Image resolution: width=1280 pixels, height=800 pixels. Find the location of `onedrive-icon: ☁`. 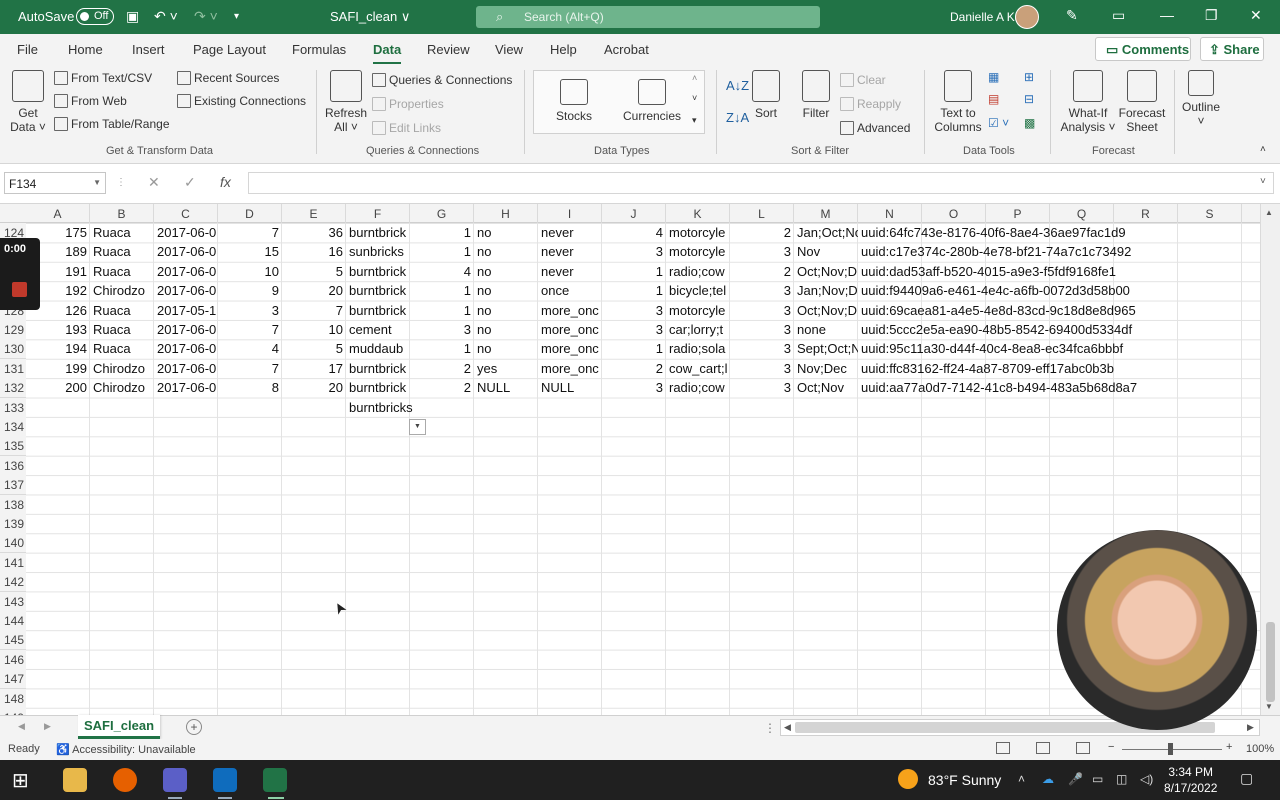

onedrive-icon: ☁ is located at coordinates (1048, 779).